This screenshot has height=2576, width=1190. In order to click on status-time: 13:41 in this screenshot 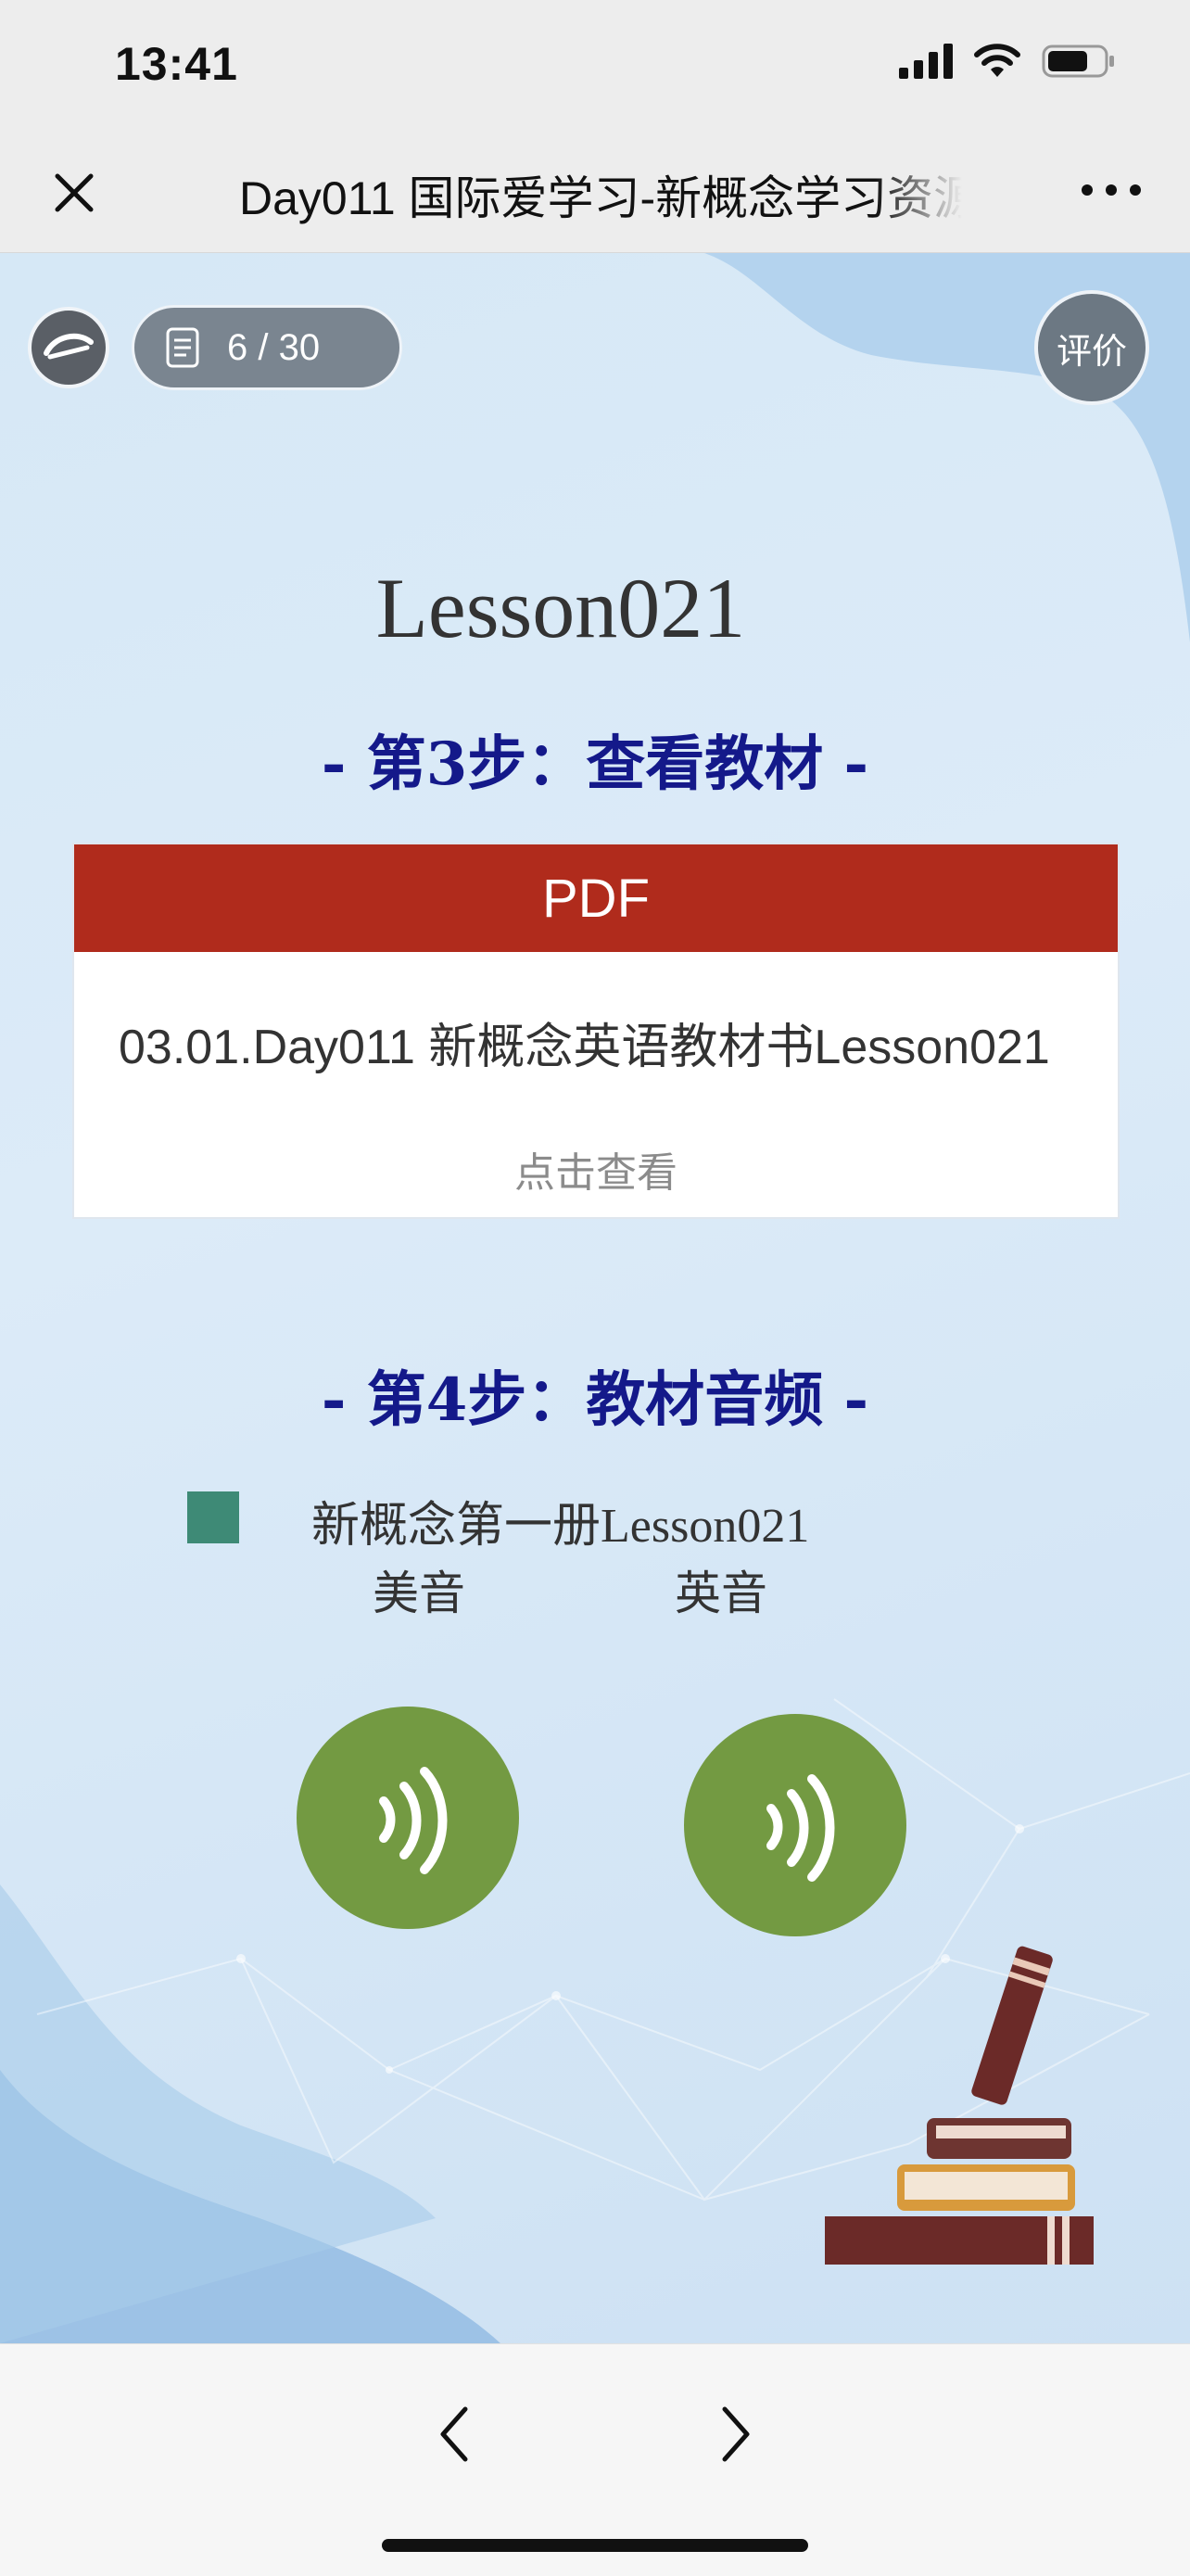, I will do `click(176, 64)`.